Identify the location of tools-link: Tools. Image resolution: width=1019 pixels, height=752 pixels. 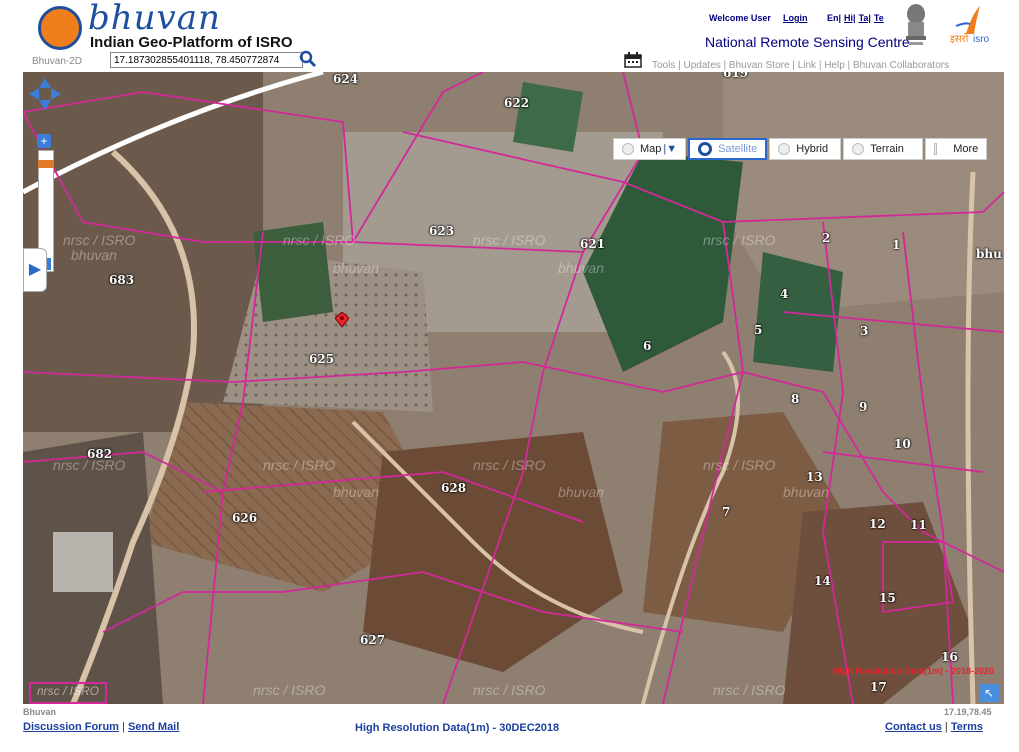
(663, 65).